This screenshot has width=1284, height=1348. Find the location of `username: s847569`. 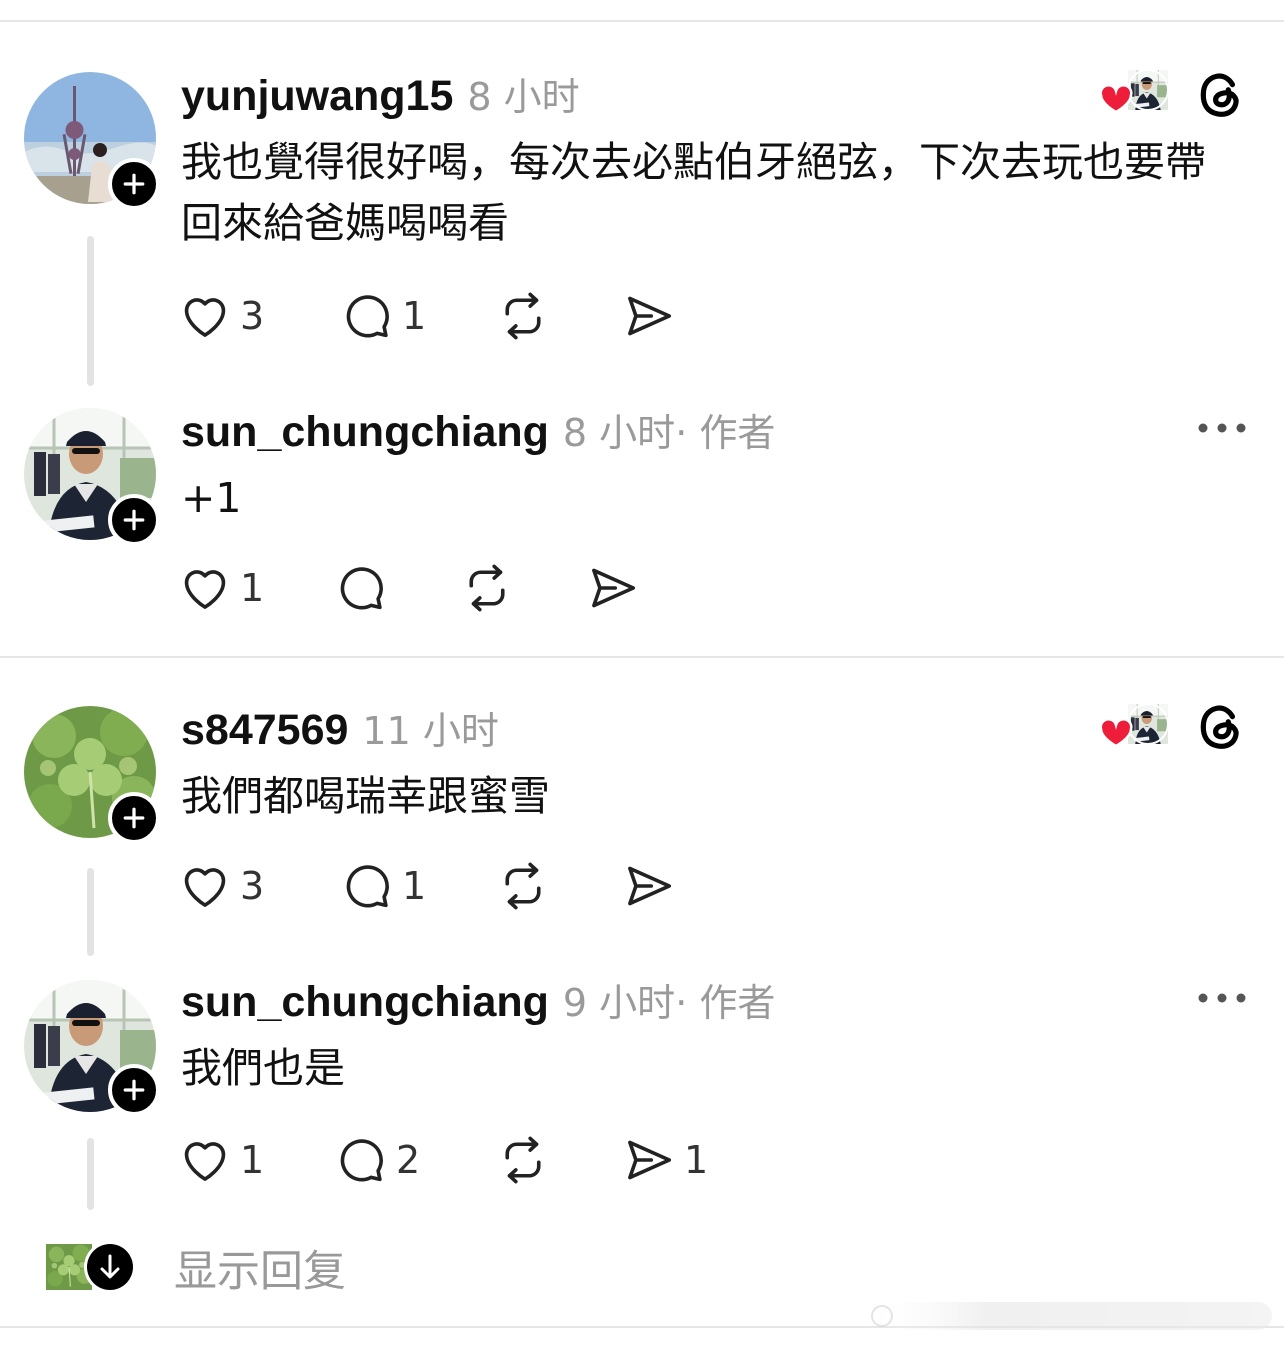

username: s847569 is located at coordinates (264, 730).